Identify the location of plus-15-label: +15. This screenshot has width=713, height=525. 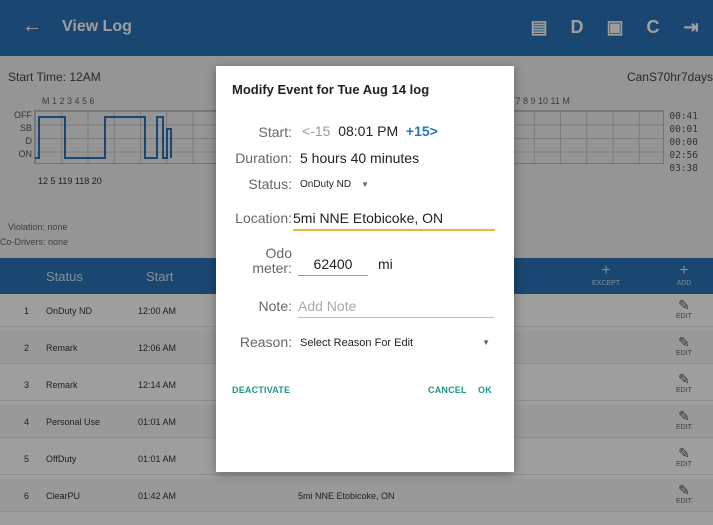
(417, 131).